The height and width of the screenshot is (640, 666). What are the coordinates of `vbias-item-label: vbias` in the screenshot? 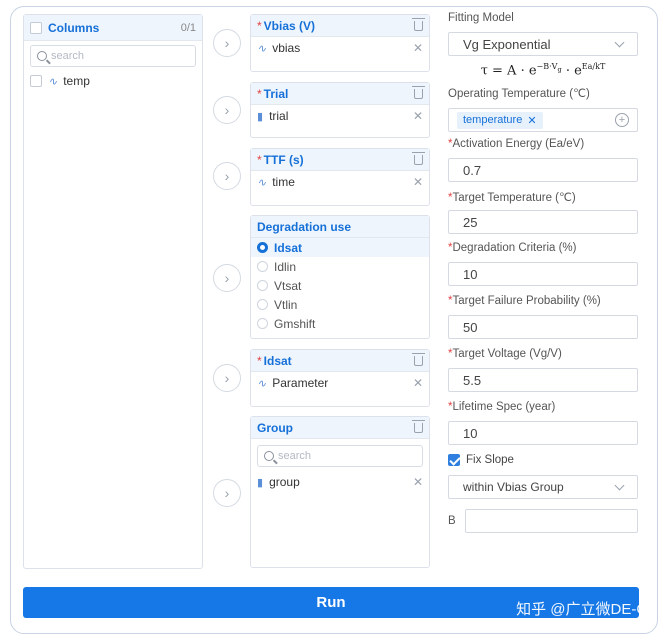 It's located at (286, 48).